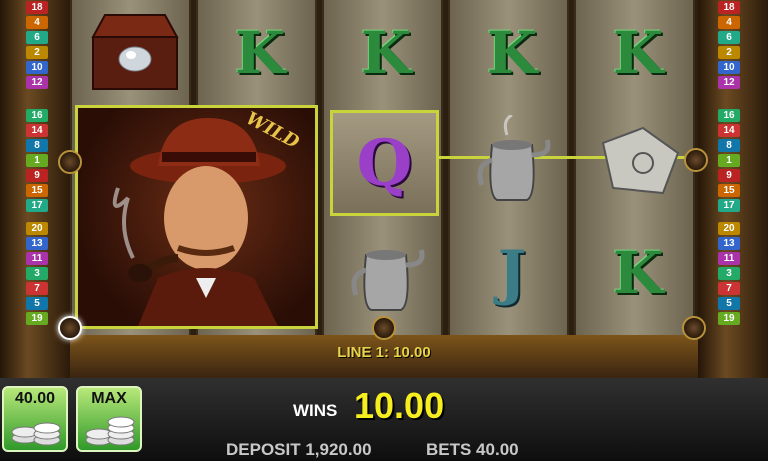  Describe the element at coordinates (35, 398) in the screenshot. I see `bet-value: 40.00` at that location.